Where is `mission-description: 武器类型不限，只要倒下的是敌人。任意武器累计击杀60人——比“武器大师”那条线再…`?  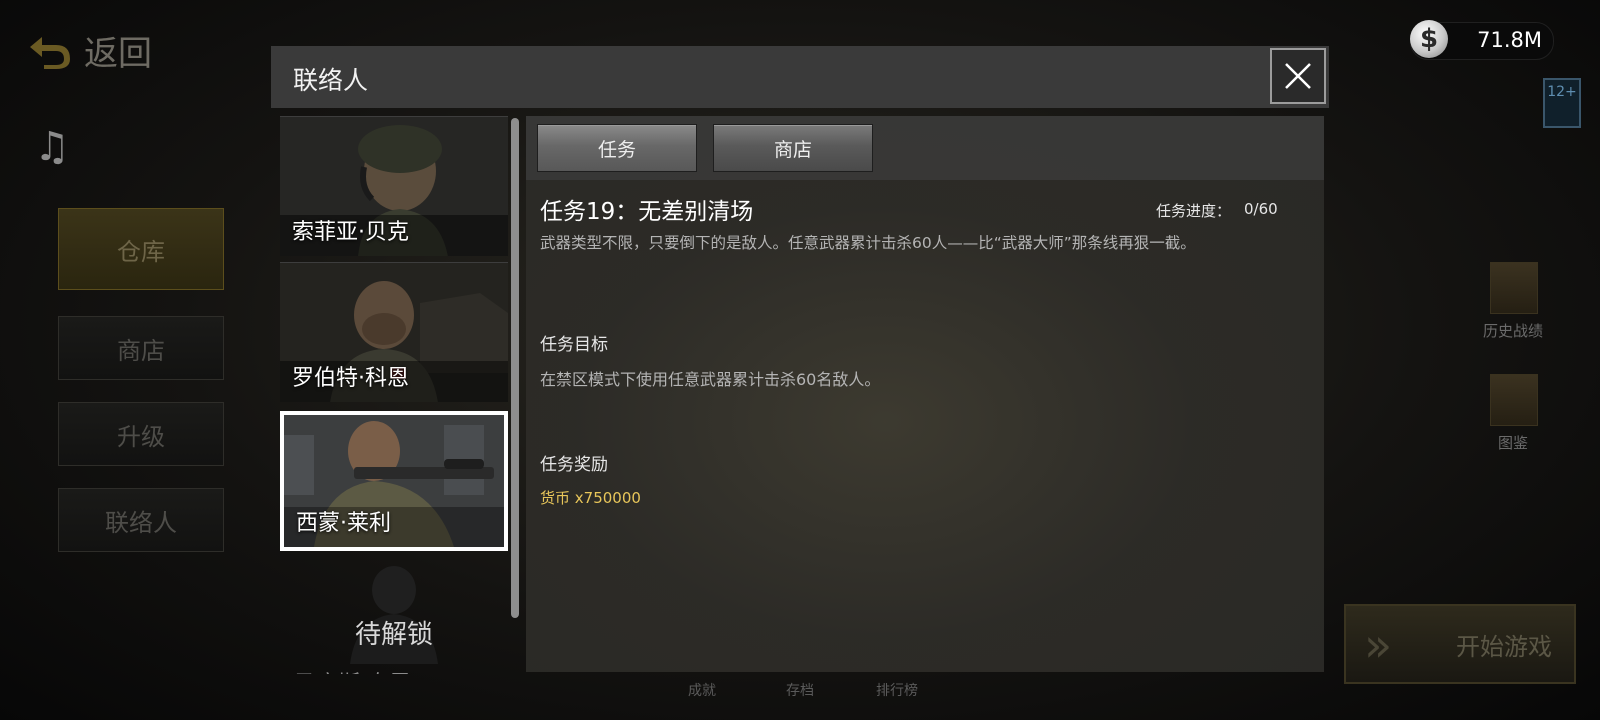
mission-description: 武器类型不限，只要倒下的是敌人。任意武器累计击杀60人——比“武器大师”那条线再… is located at coordinates (868, 243).